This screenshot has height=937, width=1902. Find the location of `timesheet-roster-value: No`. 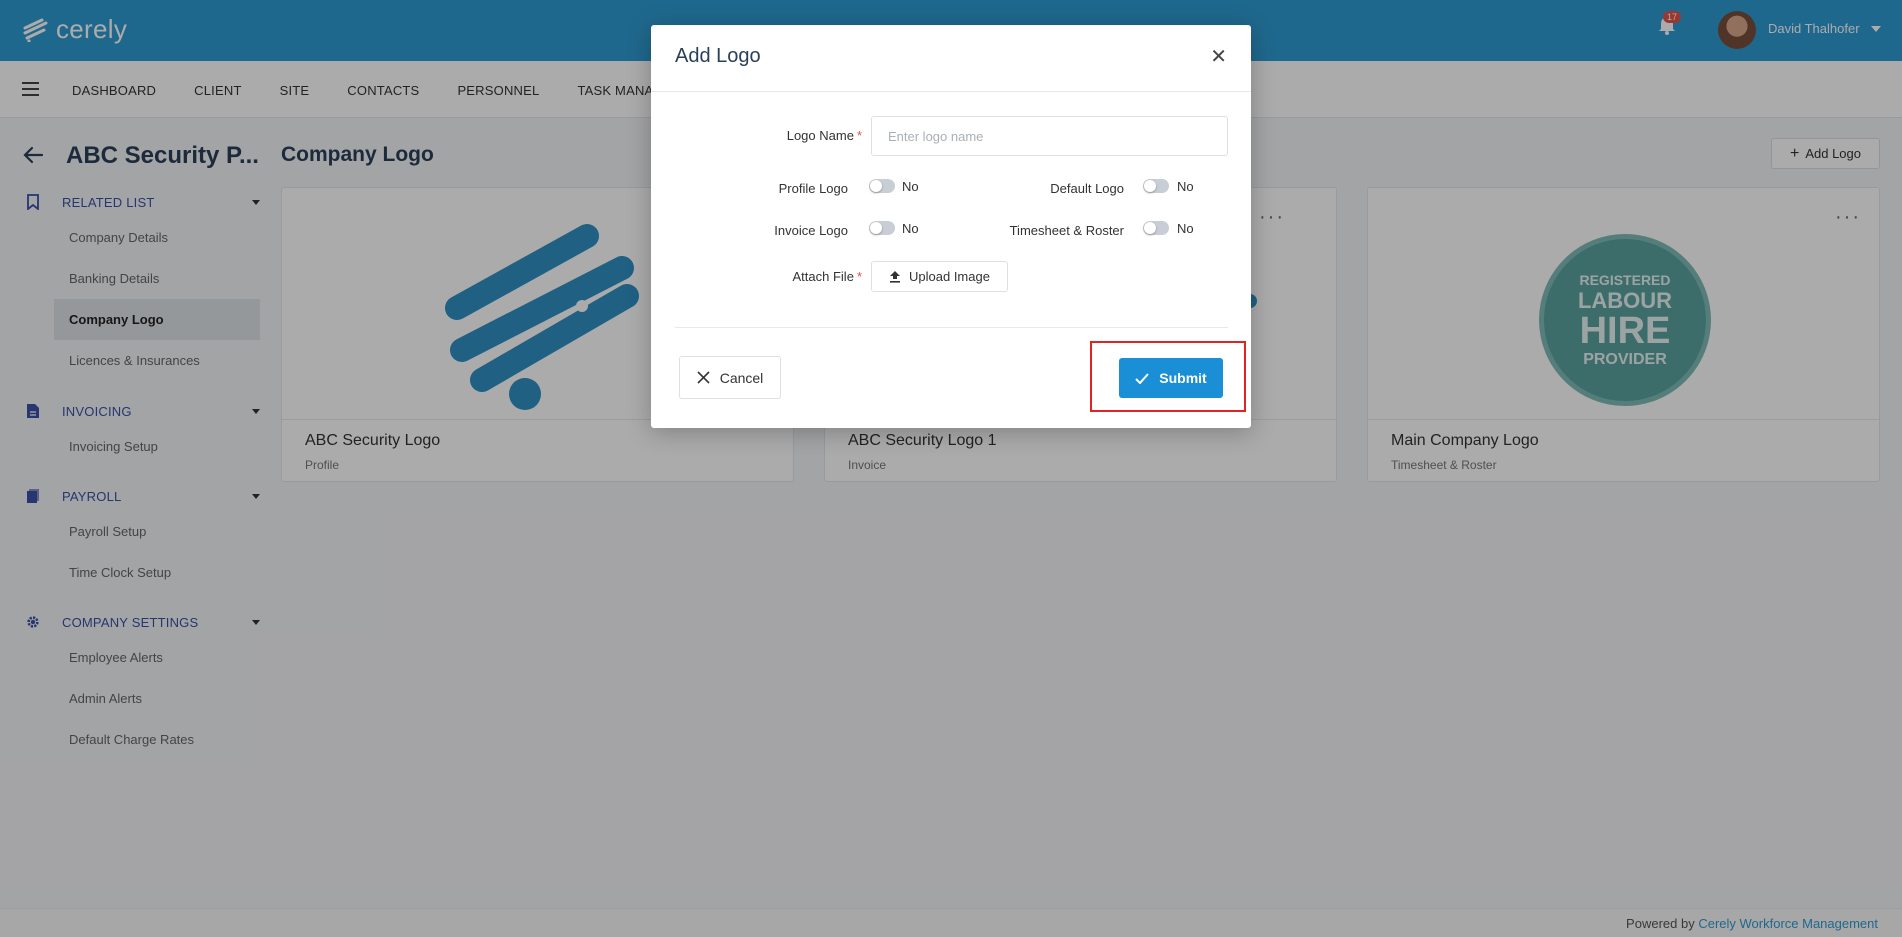

timesheet-roster-value: No is located at coordinates (1185, 228).